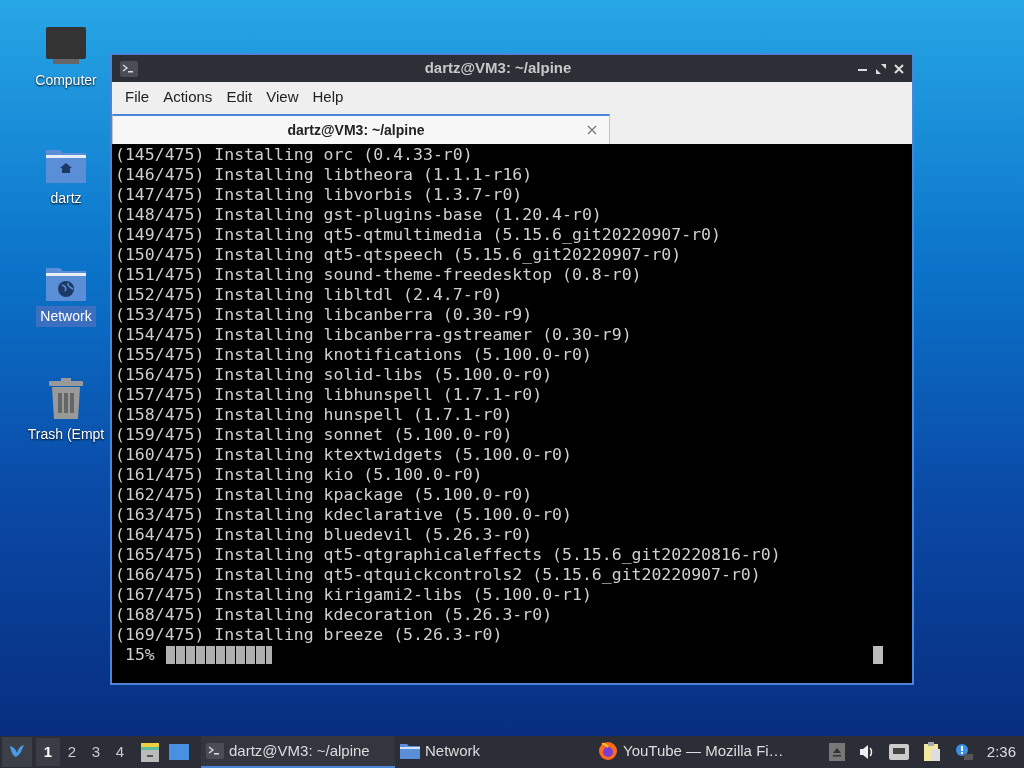 The image size is (1024, 768). Describe the element at coordinates (898, 752) in the screenshot. I see `network-port-icon` at that location.